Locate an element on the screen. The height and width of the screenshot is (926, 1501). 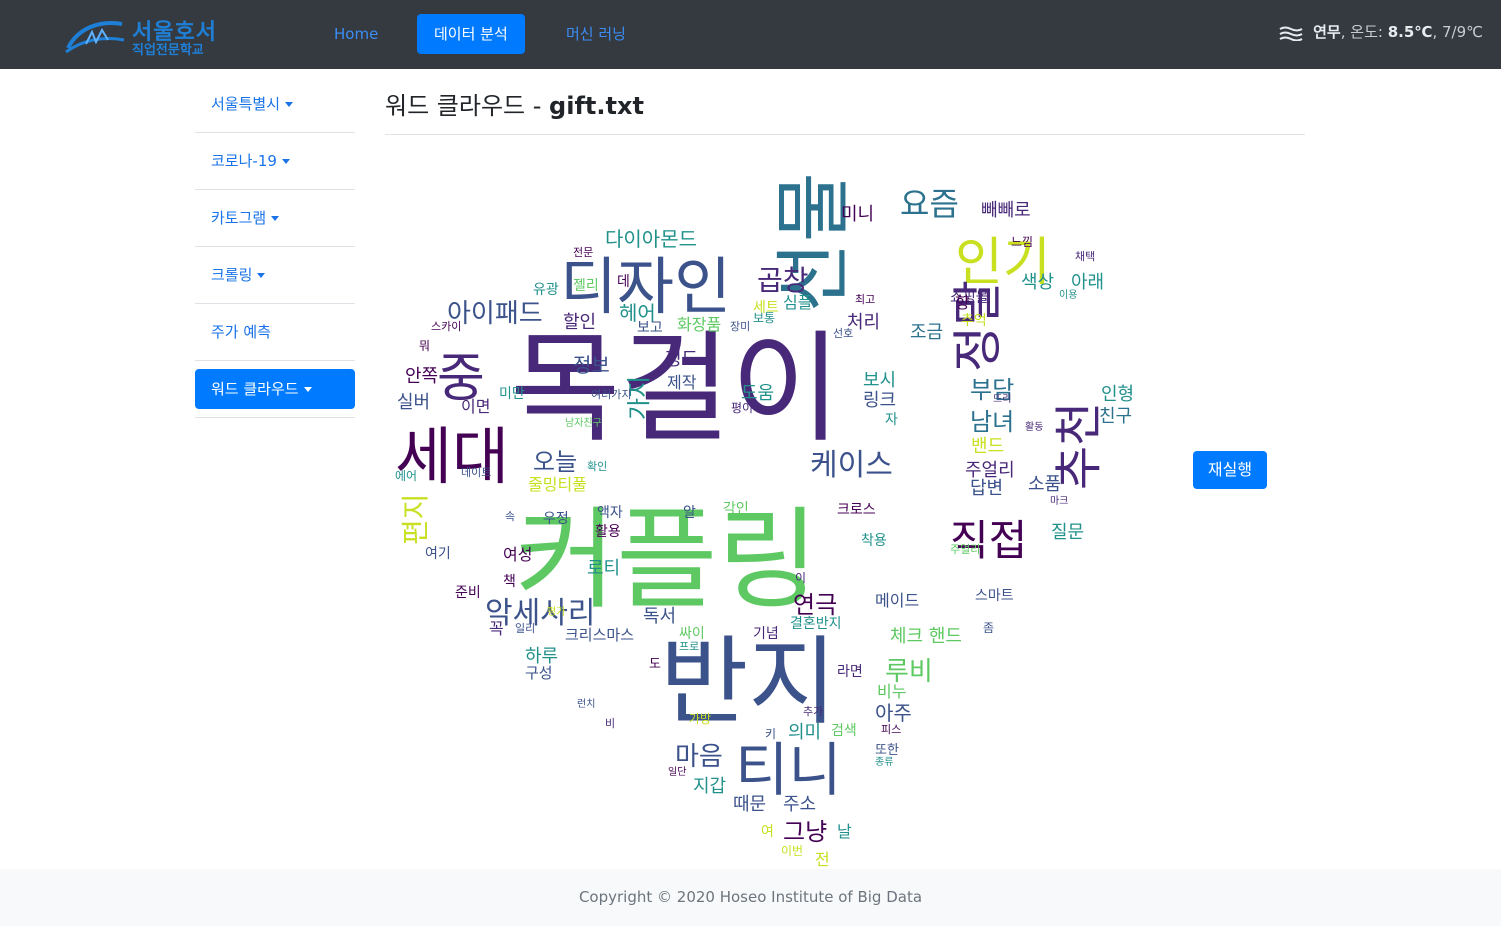
word-cloud-word: 액자 is located at coordinates (610, 513).